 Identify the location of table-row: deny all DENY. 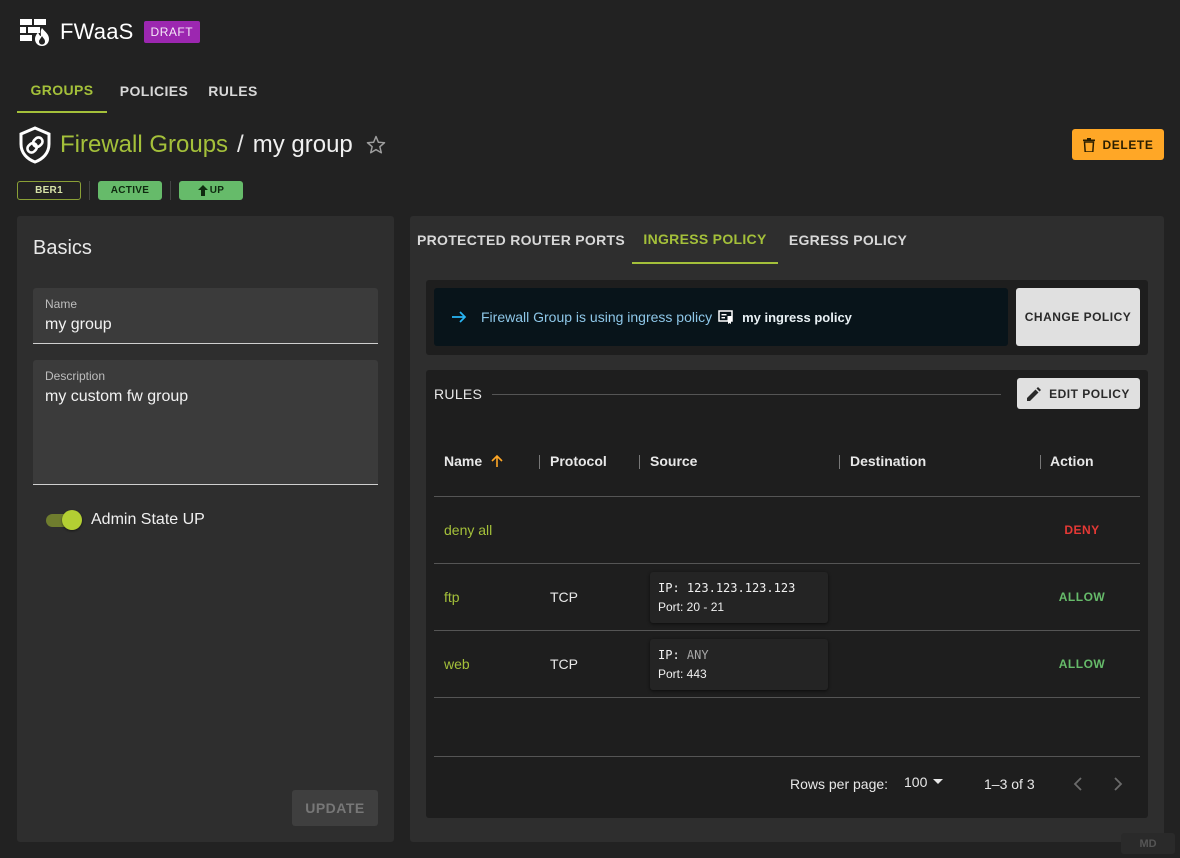
(787, 530).